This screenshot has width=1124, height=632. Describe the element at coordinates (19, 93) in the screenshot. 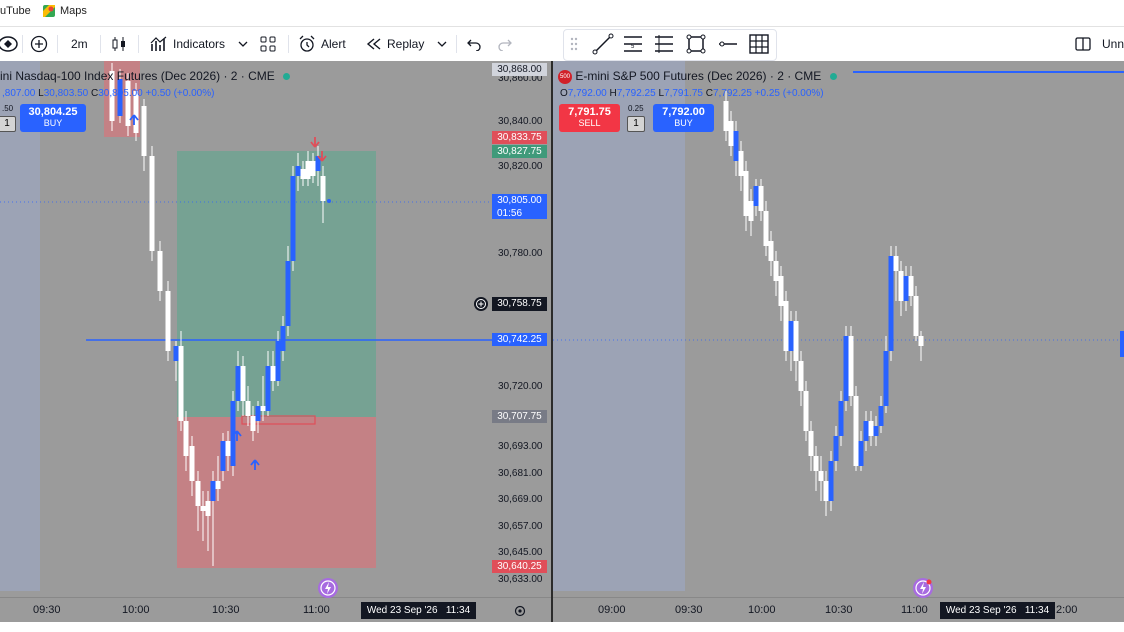

I see `ohlc-open: ,807.00` at that location.